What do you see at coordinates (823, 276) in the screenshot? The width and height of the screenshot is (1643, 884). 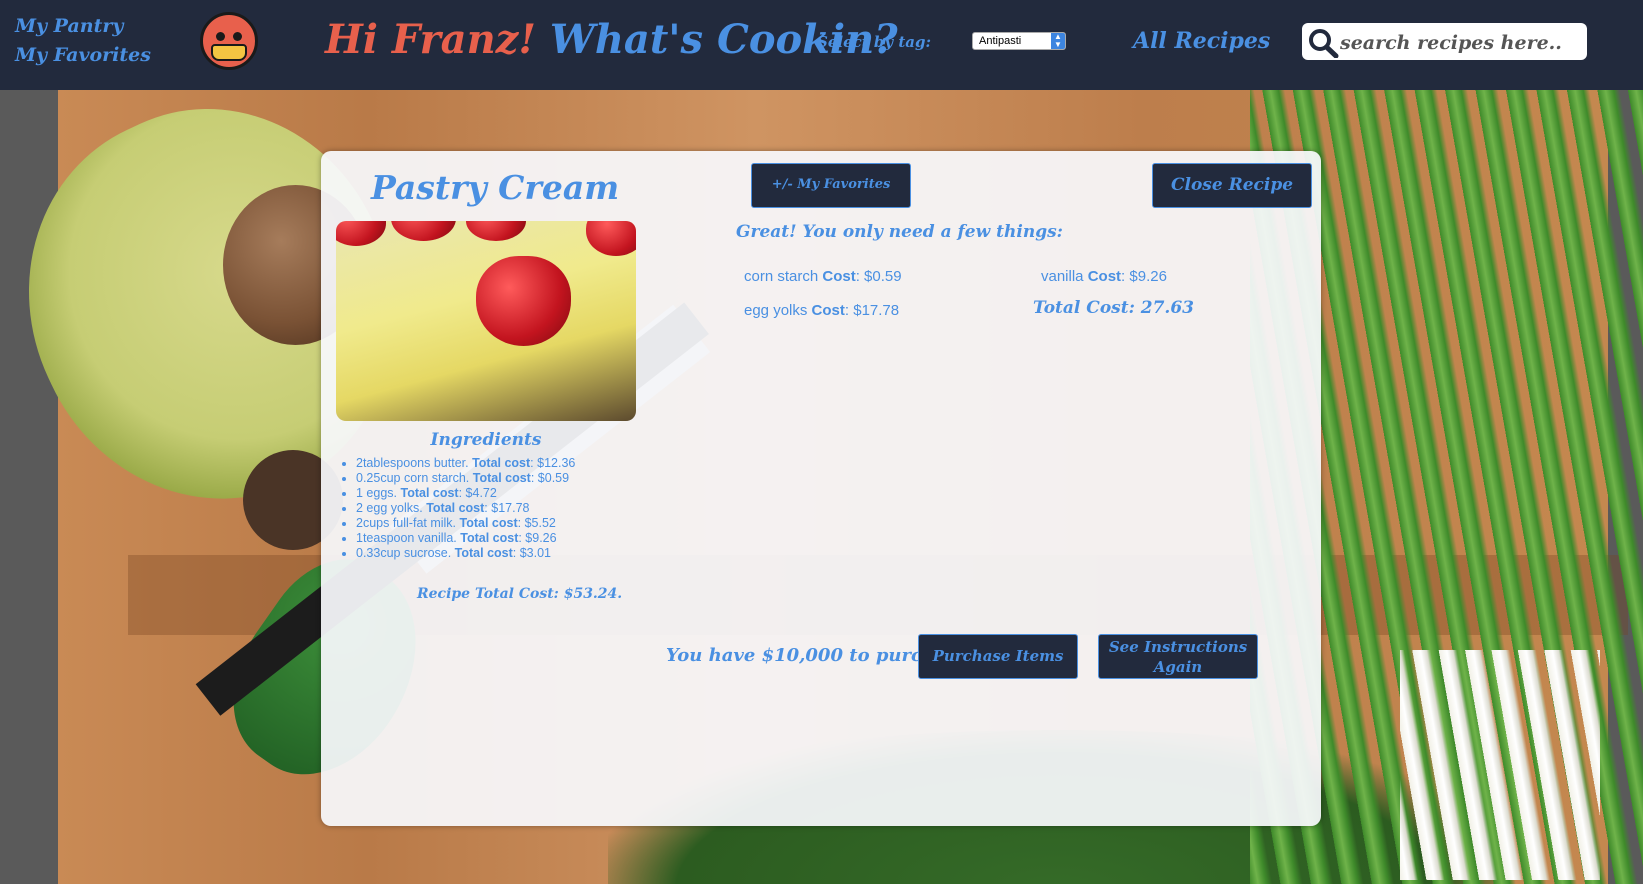 I see `needed-item: corn starch Cost: $0.59` at bounding box center [823, 276].